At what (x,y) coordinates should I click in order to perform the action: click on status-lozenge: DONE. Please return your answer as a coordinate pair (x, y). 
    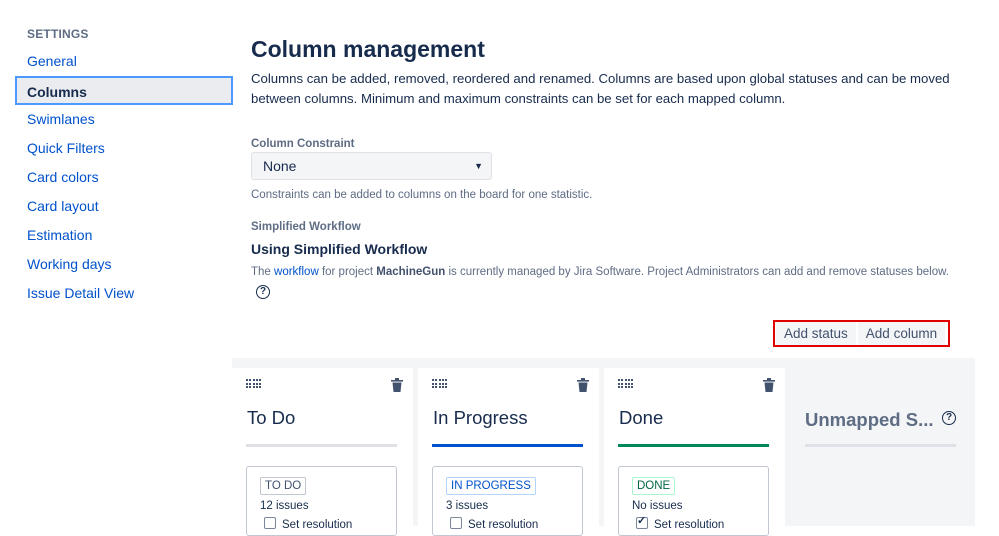
    Looking at the image, I should click on (654, 486).